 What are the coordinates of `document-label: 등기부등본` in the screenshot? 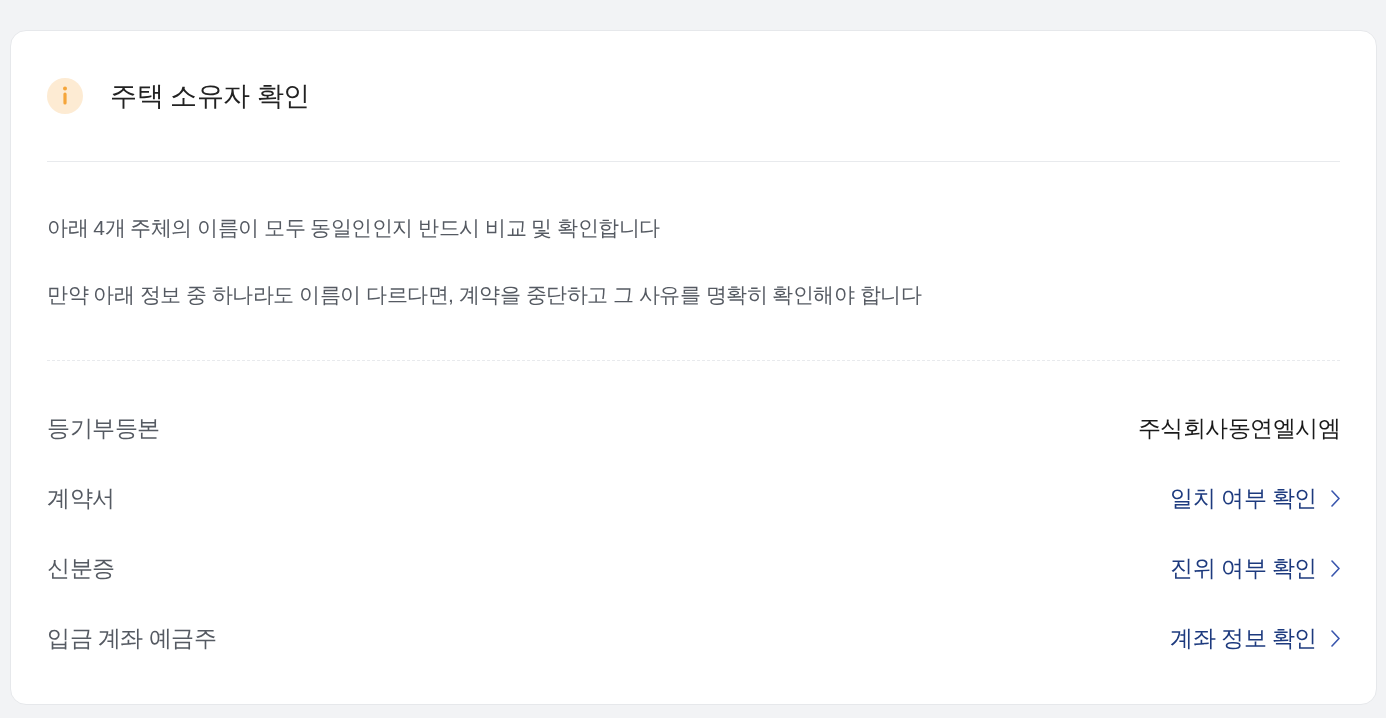 It's located at (103, 428).